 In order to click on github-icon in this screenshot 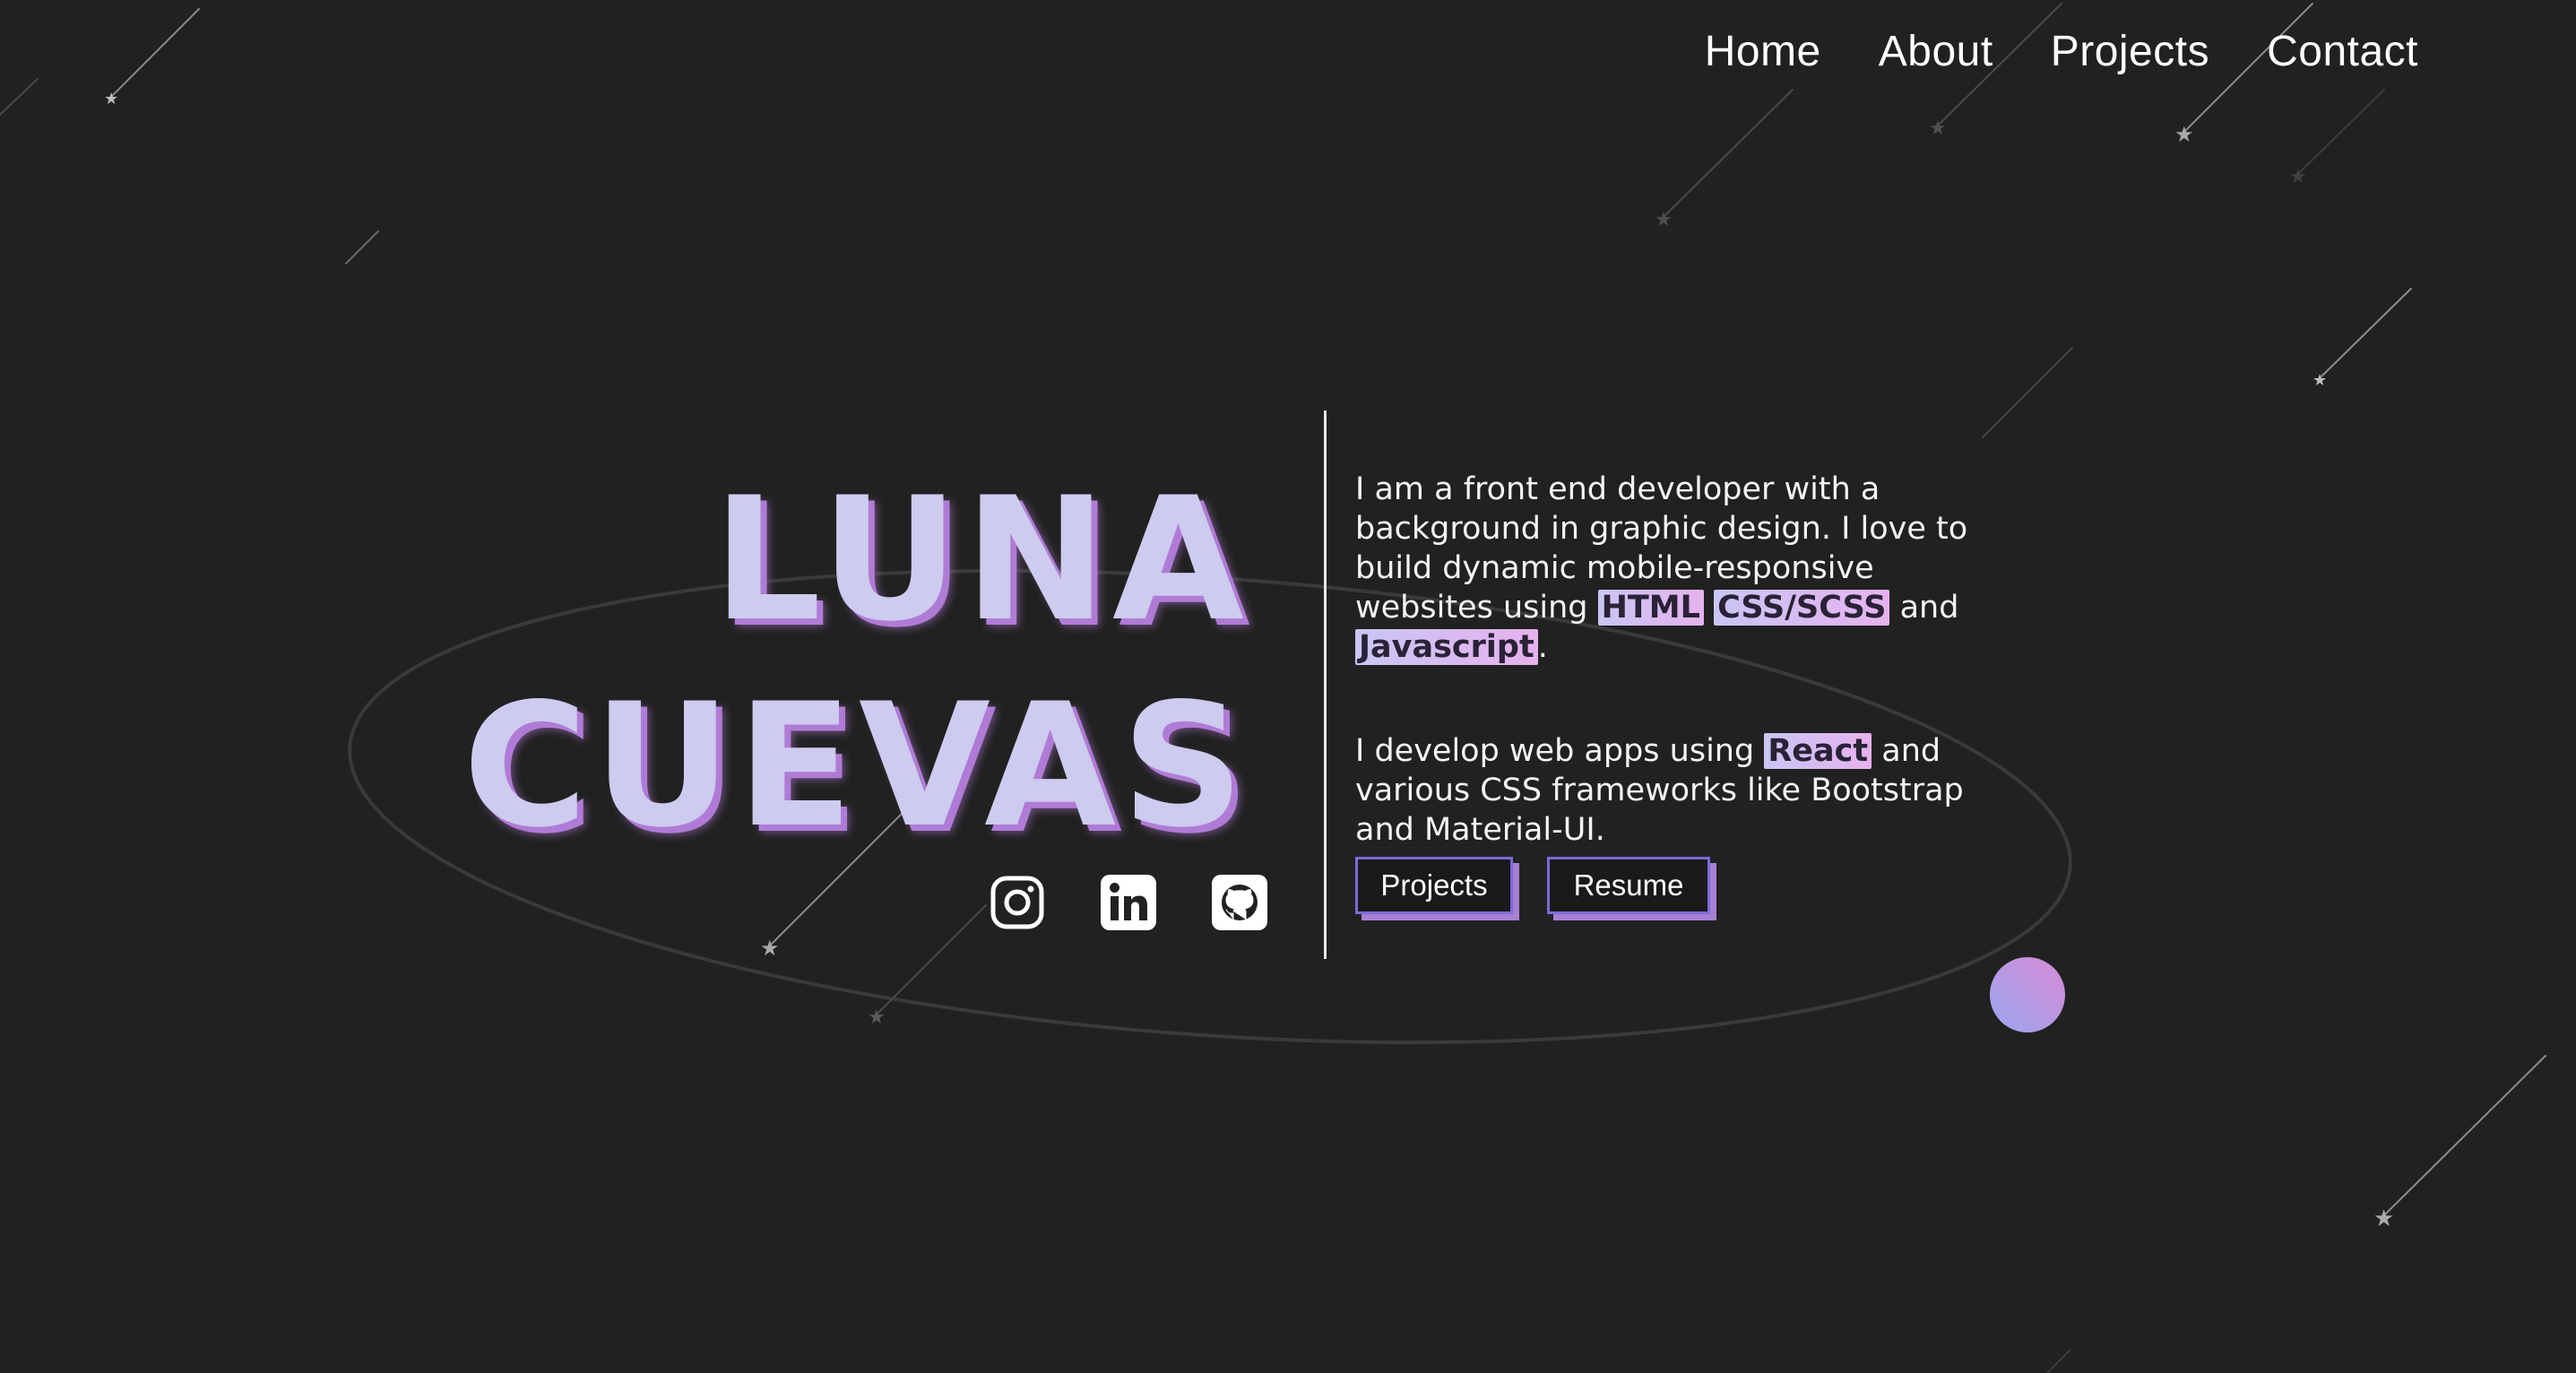, I will do `click(1239, 902)`.